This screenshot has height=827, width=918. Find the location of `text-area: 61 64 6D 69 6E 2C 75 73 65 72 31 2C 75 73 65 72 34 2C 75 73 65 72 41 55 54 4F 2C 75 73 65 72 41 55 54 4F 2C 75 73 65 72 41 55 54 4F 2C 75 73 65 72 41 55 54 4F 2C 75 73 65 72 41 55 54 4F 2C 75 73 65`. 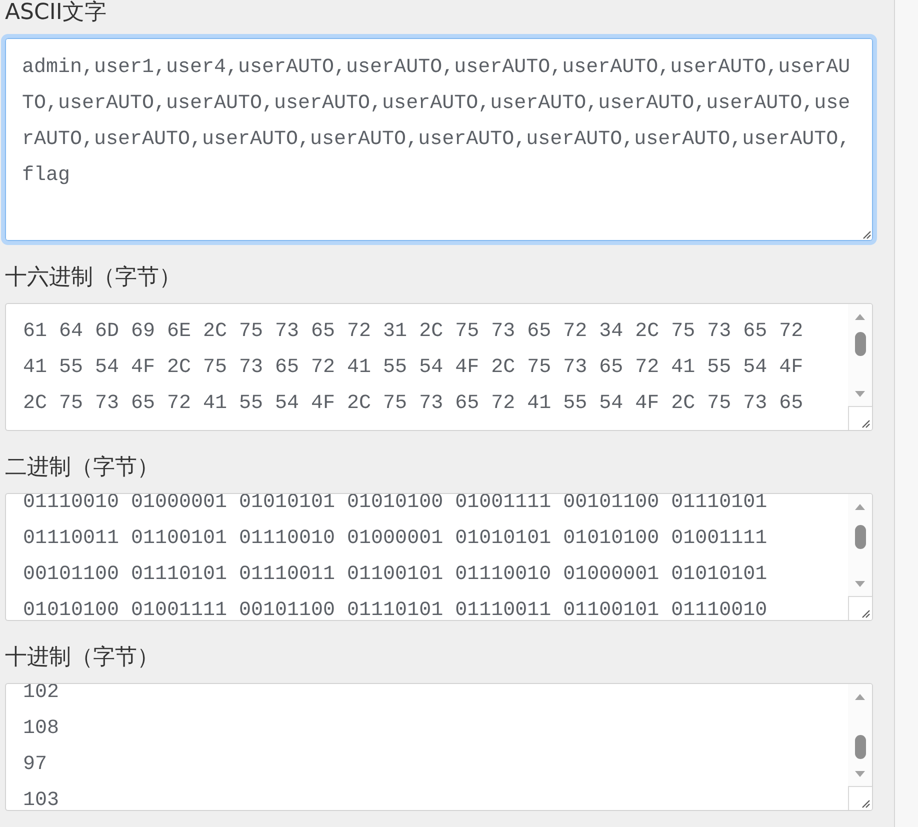

text-area: 61 64 6D 69 6E 2C 75 73 65 72 31 2C 75 73 65 72 34 2C 75 73 65 72 41 55 54 4F 2C 75 73 65 72 41 55 54 4F 2C 75 73 65 72 41 55 54 4F 2C 75 73 65 72 41 55 54 4F 2C 75 73 65 72 41 55 54 4F 2C 75 73 65 is located at coordinates (439, 367).